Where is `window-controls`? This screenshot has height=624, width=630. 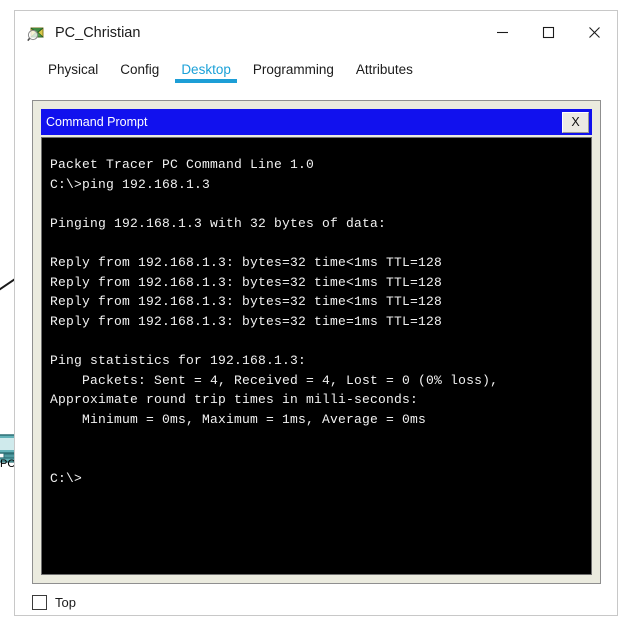 window-controls is located at coordinates (548, 32).